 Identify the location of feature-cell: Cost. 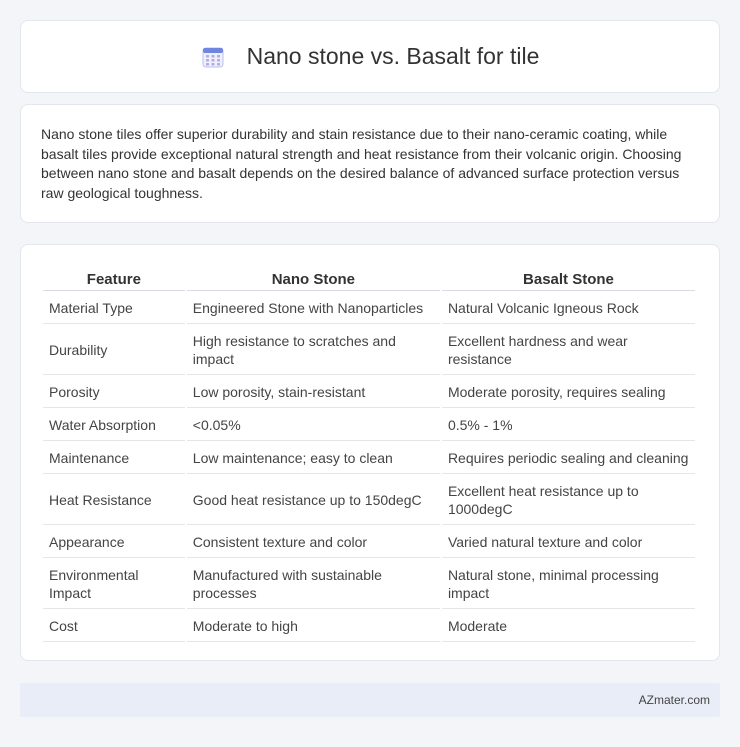
(114, 626).